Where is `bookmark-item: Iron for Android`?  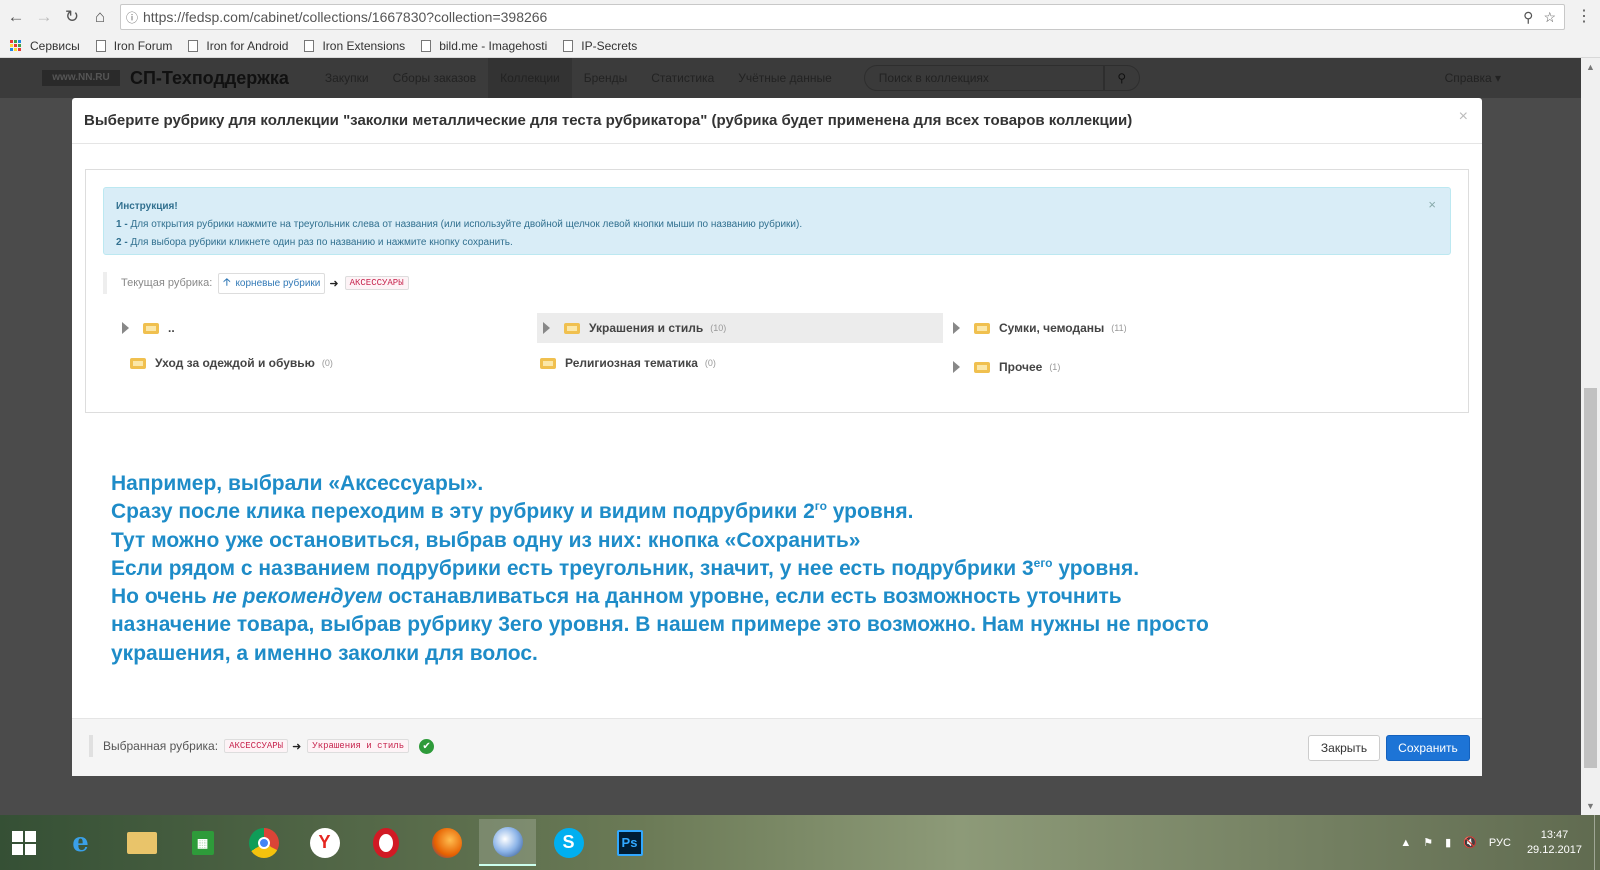 bookmark-item: Iron for Android is located at coordinates (238, 46).